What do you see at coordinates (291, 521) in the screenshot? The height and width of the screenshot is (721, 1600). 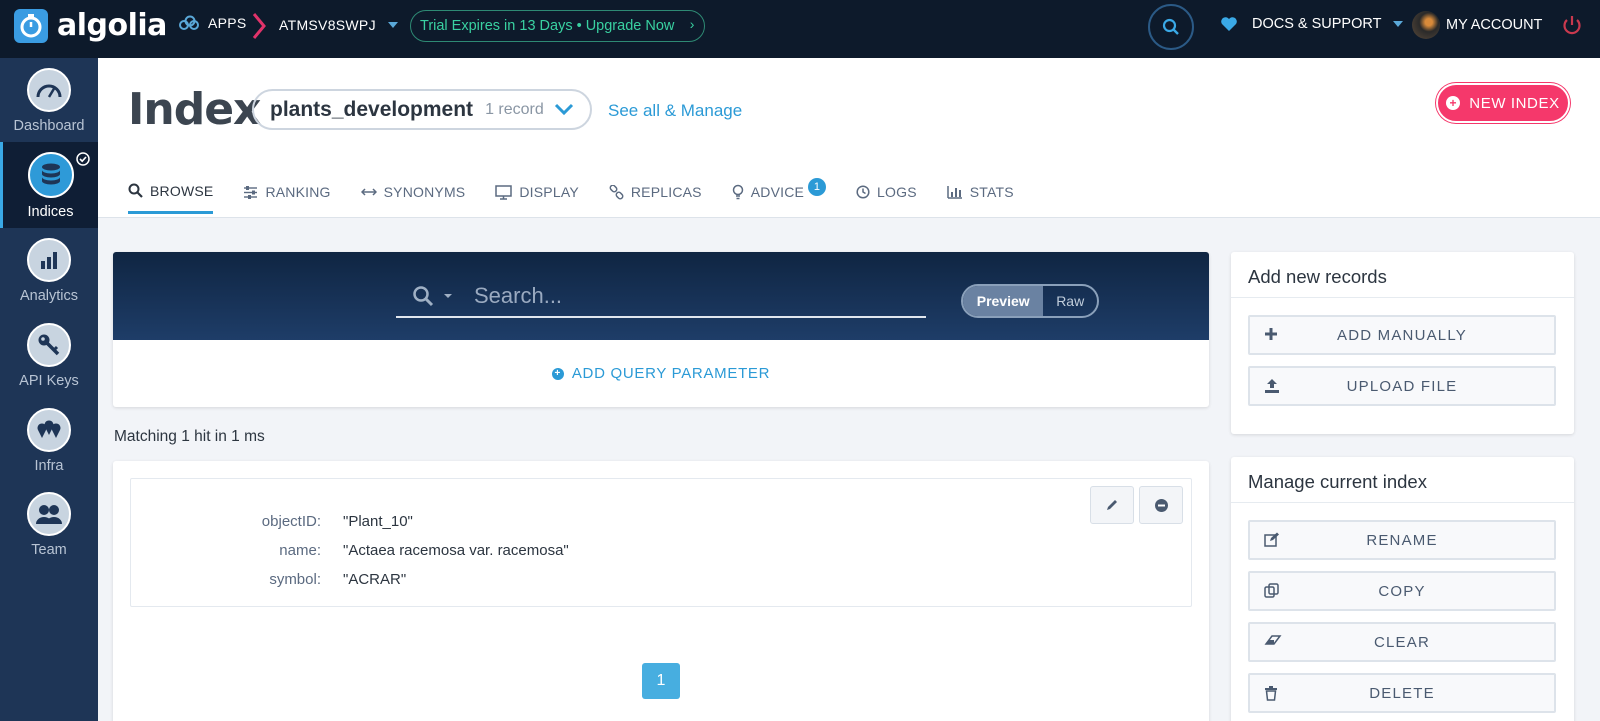 I see `field-key: objectID:` at bounding box center [291, 521].